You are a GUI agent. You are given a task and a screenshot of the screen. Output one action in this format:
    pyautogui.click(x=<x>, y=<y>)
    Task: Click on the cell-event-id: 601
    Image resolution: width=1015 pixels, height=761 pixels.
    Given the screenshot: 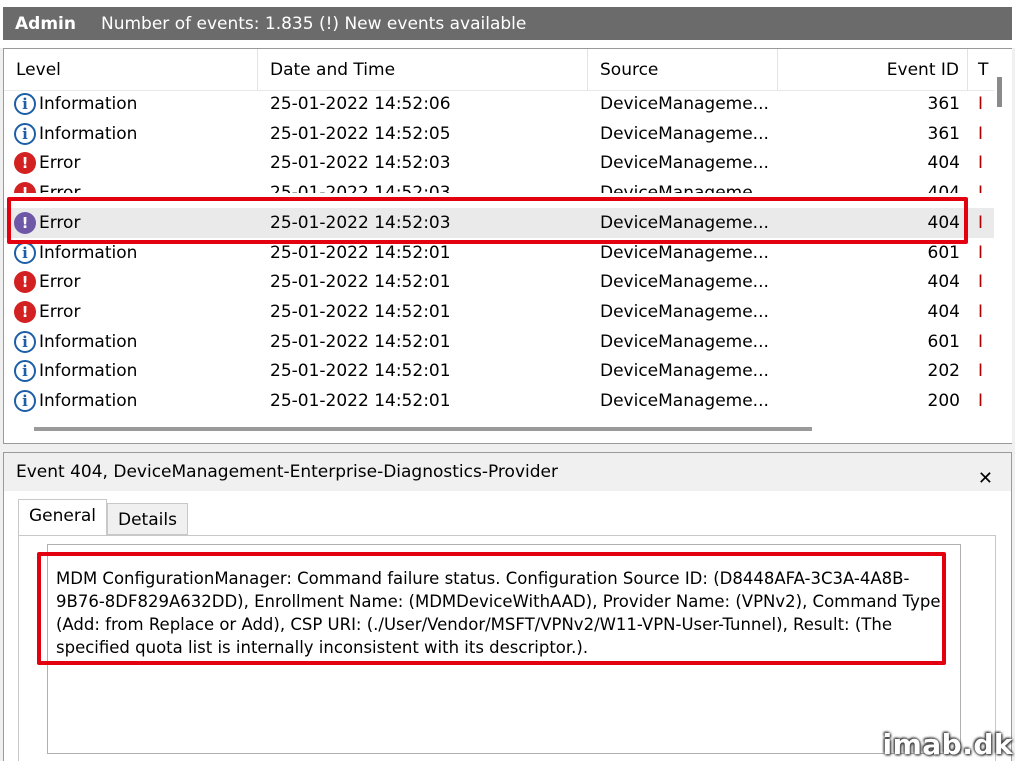 What is the action you would take?
    pyautogui.click(x=943, y=341)
    